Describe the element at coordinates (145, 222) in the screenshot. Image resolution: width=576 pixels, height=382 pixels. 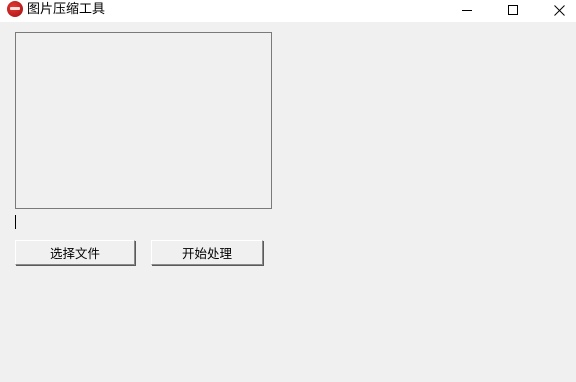
I see `file-path-field` at that location.